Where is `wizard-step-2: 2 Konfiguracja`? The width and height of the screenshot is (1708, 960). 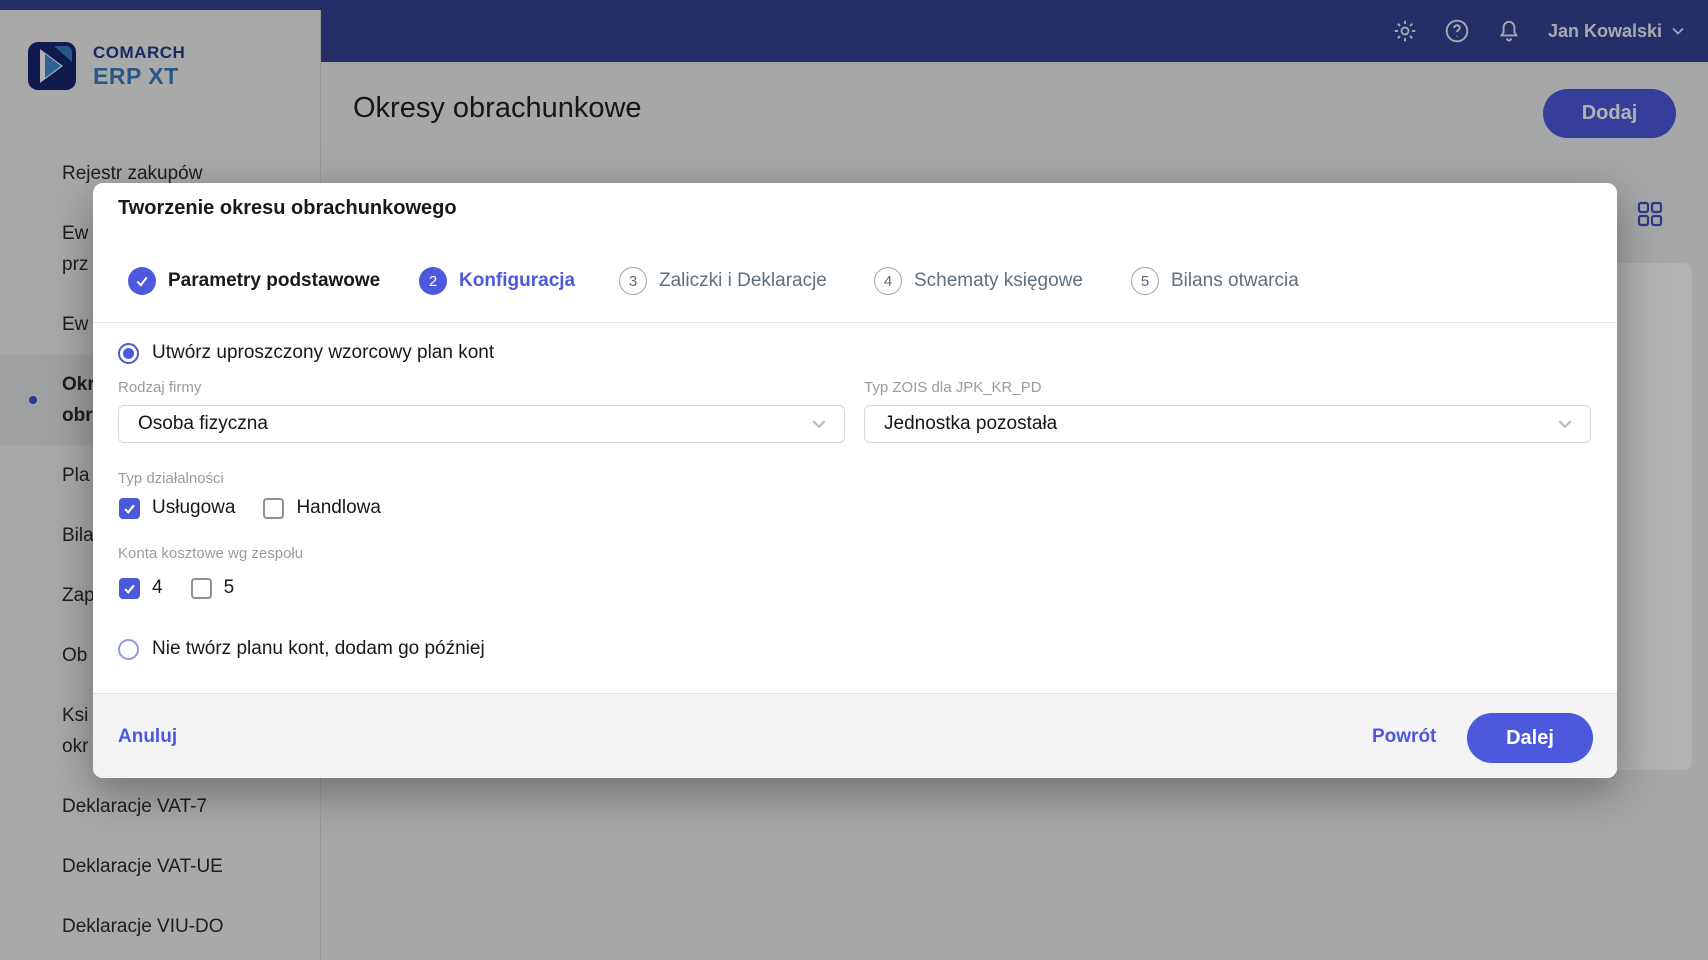
wizard-step-2: 2 Konfiguracja is located at coordinates (497, 281).